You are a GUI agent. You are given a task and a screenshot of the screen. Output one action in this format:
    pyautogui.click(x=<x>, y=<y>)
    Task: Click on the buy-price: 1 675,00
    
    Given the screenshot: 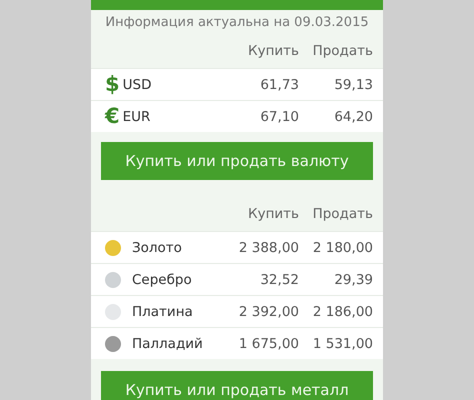 What is the action you would take?
    pyautogui.click(x=268, y=344)
    